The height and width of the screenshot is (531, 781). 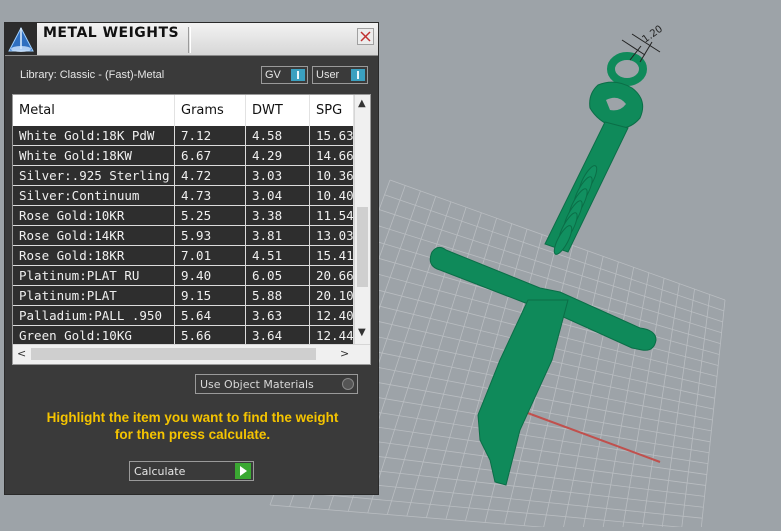 I want to click on cell-grams: 4.72, so click(x=210, y=175).